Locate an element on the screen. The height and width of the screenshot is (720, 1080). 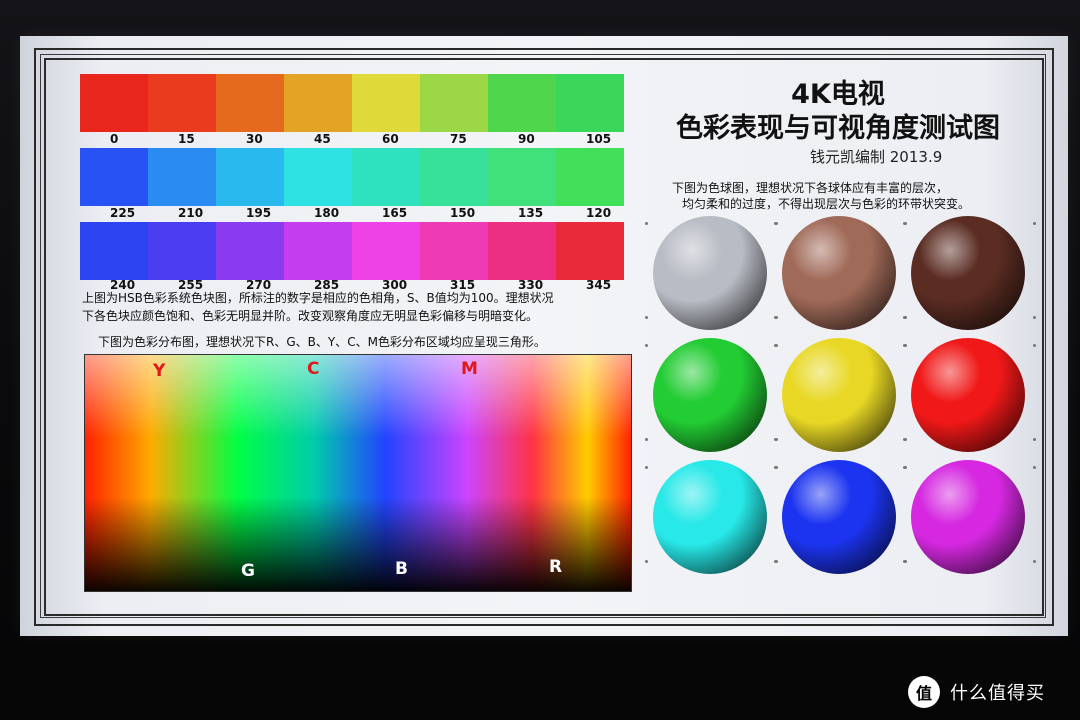
note-sphere-line1: 下图为色球图，理想状况下各球体应有丰富的层次， is located at coordinates (810, 188).